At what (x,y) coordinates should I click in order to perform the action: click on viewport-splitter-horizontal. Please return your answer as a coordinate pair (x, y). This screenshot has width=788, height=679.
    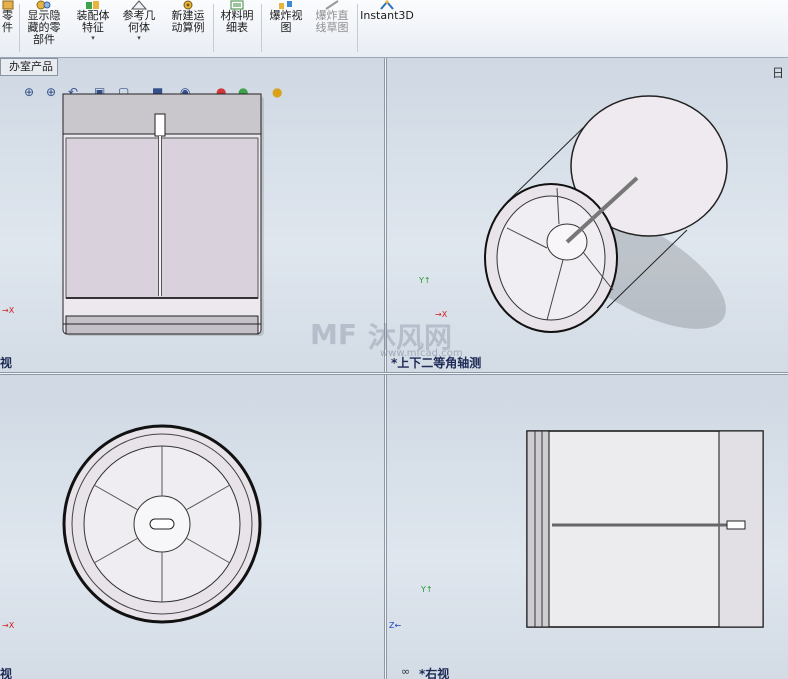
    Looking at the image, I should click on (394, 373).